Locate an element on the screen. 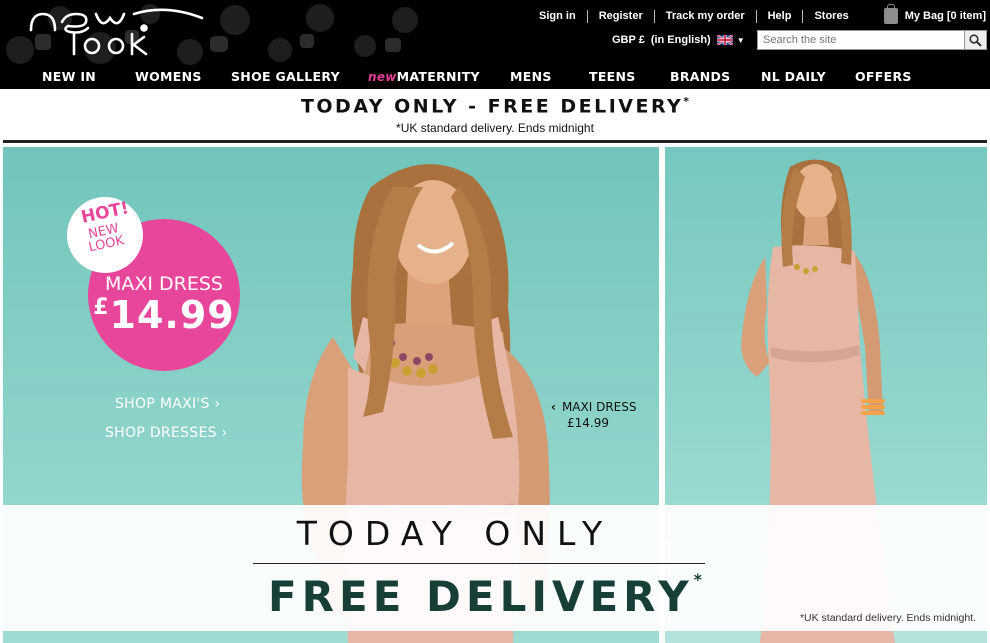 Image resolution: width=990 pixels, height=643 pixels. caption-price: £14.99 is located at coordinates (588, 423).